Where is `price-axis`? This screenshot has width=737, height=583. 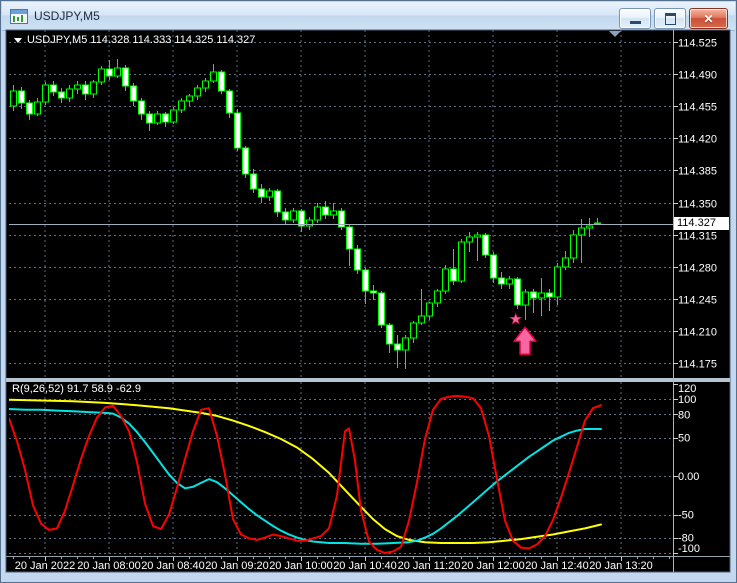 price-axis is located at coordinates (702, 293).